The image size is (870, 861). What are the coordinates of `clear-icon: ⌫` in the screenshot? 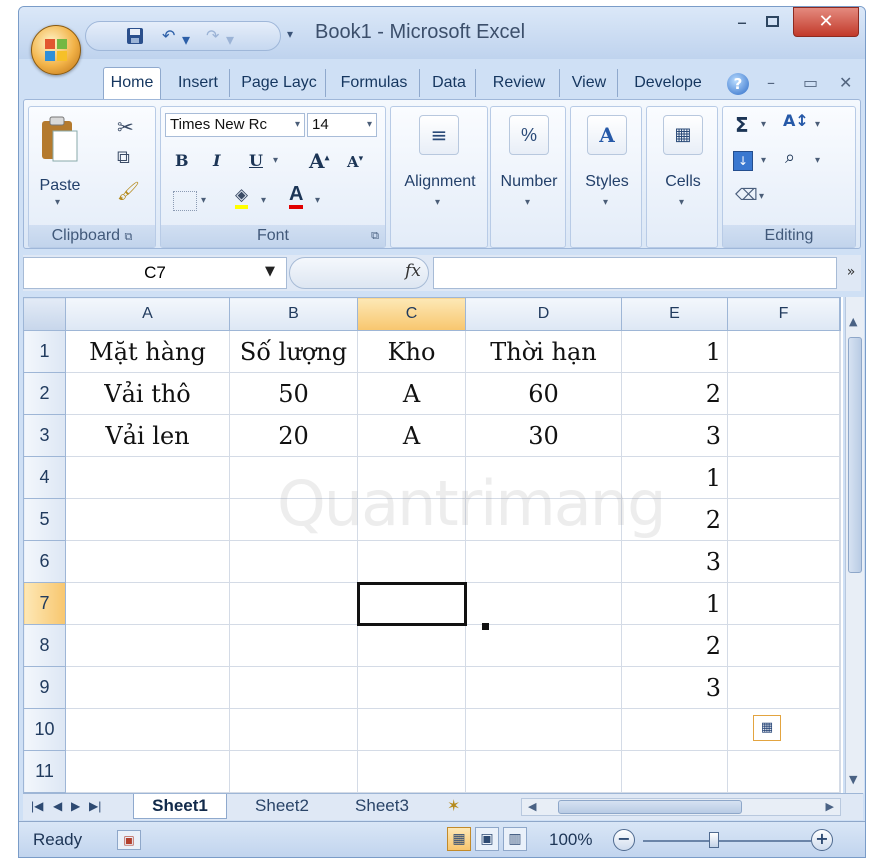 It's located at (746, 194).